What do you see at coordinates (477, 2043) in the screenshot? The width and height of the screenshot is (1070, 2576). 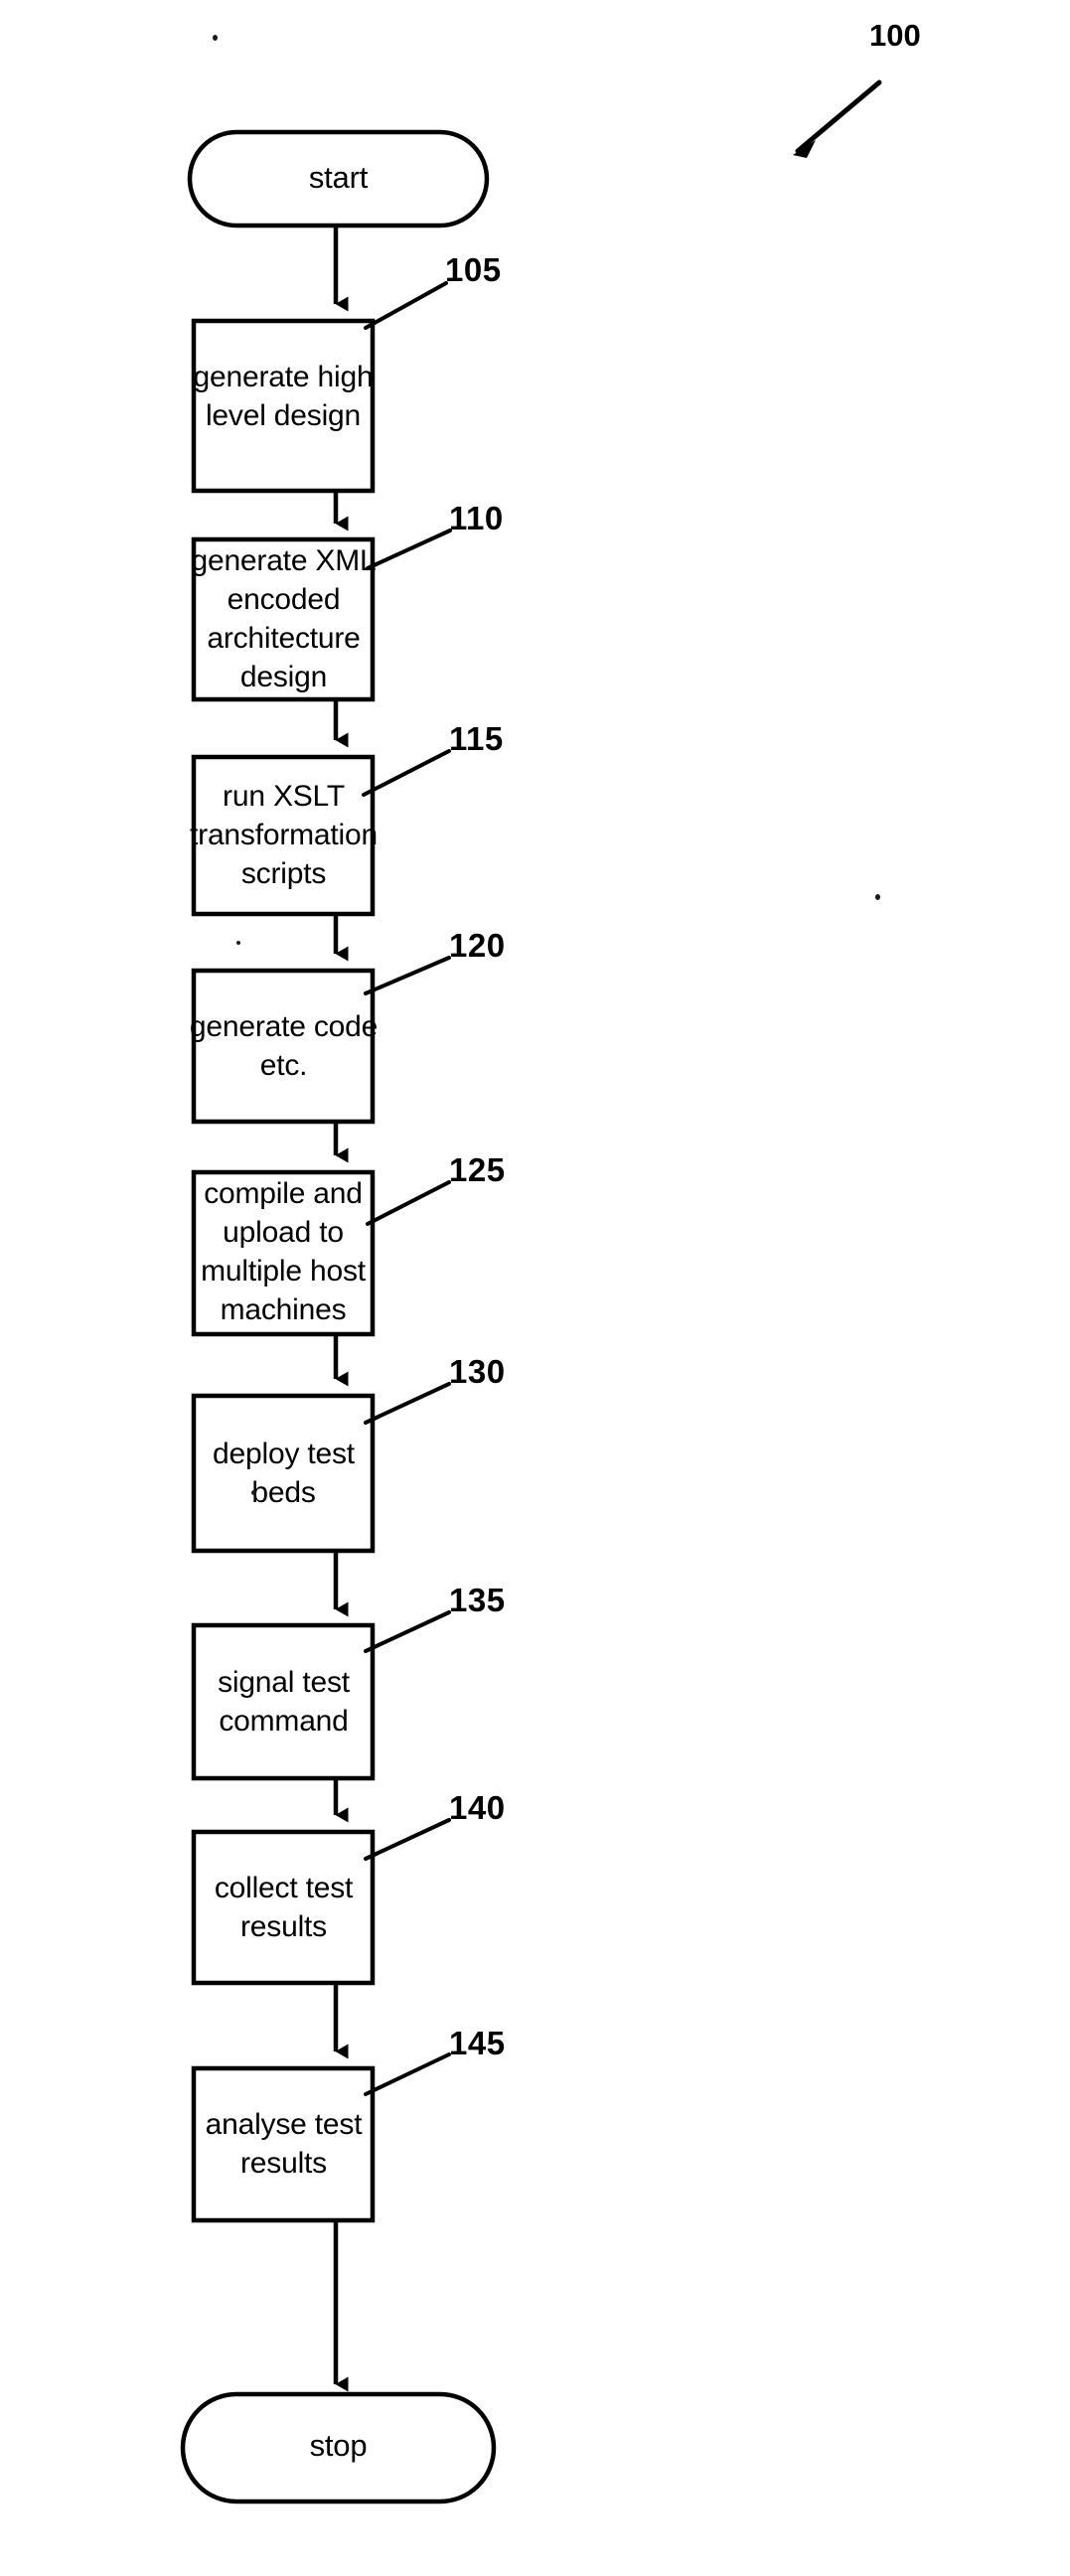 I see `ref-numeral-145: 145` at bounding box center [477, 2043].